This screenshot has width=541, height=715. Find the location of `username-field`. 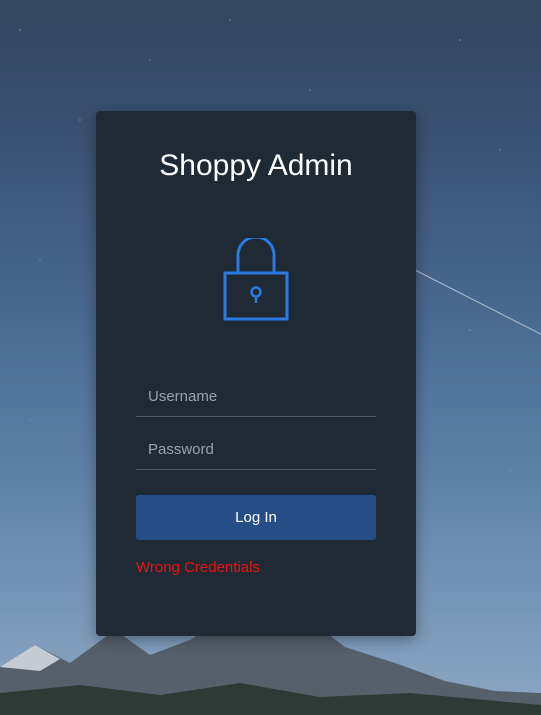

username-field is located at coordinates (256, 396).